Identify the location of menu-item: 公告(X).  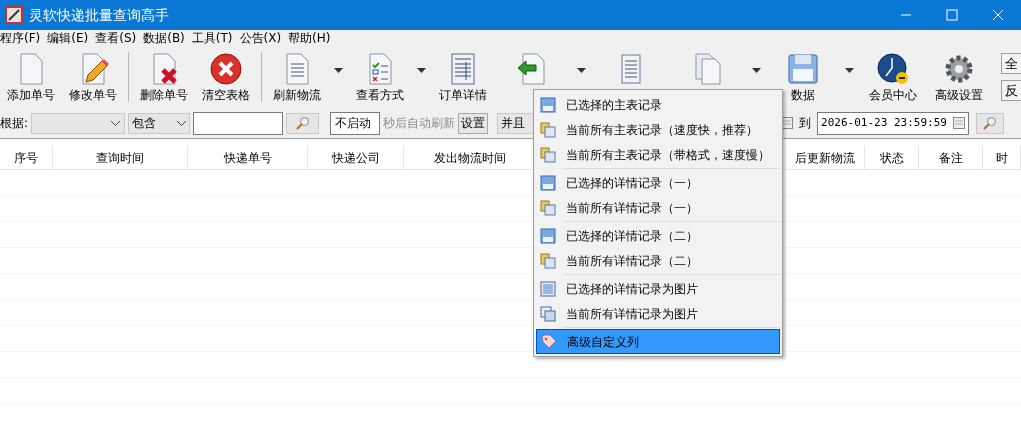
(260, 38).